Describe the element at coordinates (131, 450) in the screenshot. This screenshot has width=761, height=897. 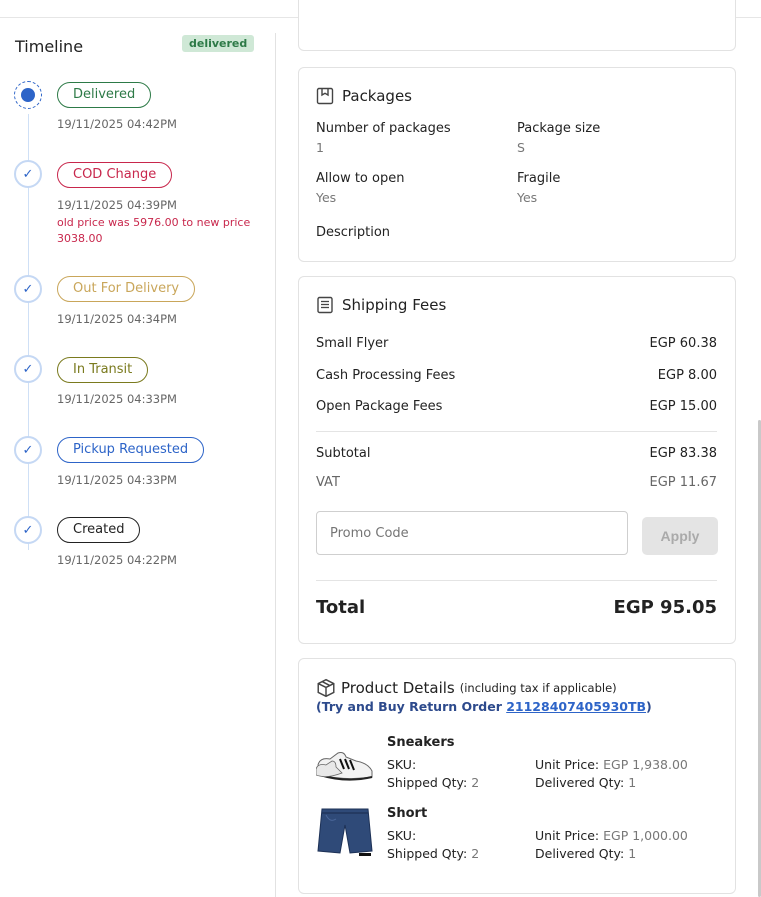
I see `event-label: Pickup Requested` at that location.